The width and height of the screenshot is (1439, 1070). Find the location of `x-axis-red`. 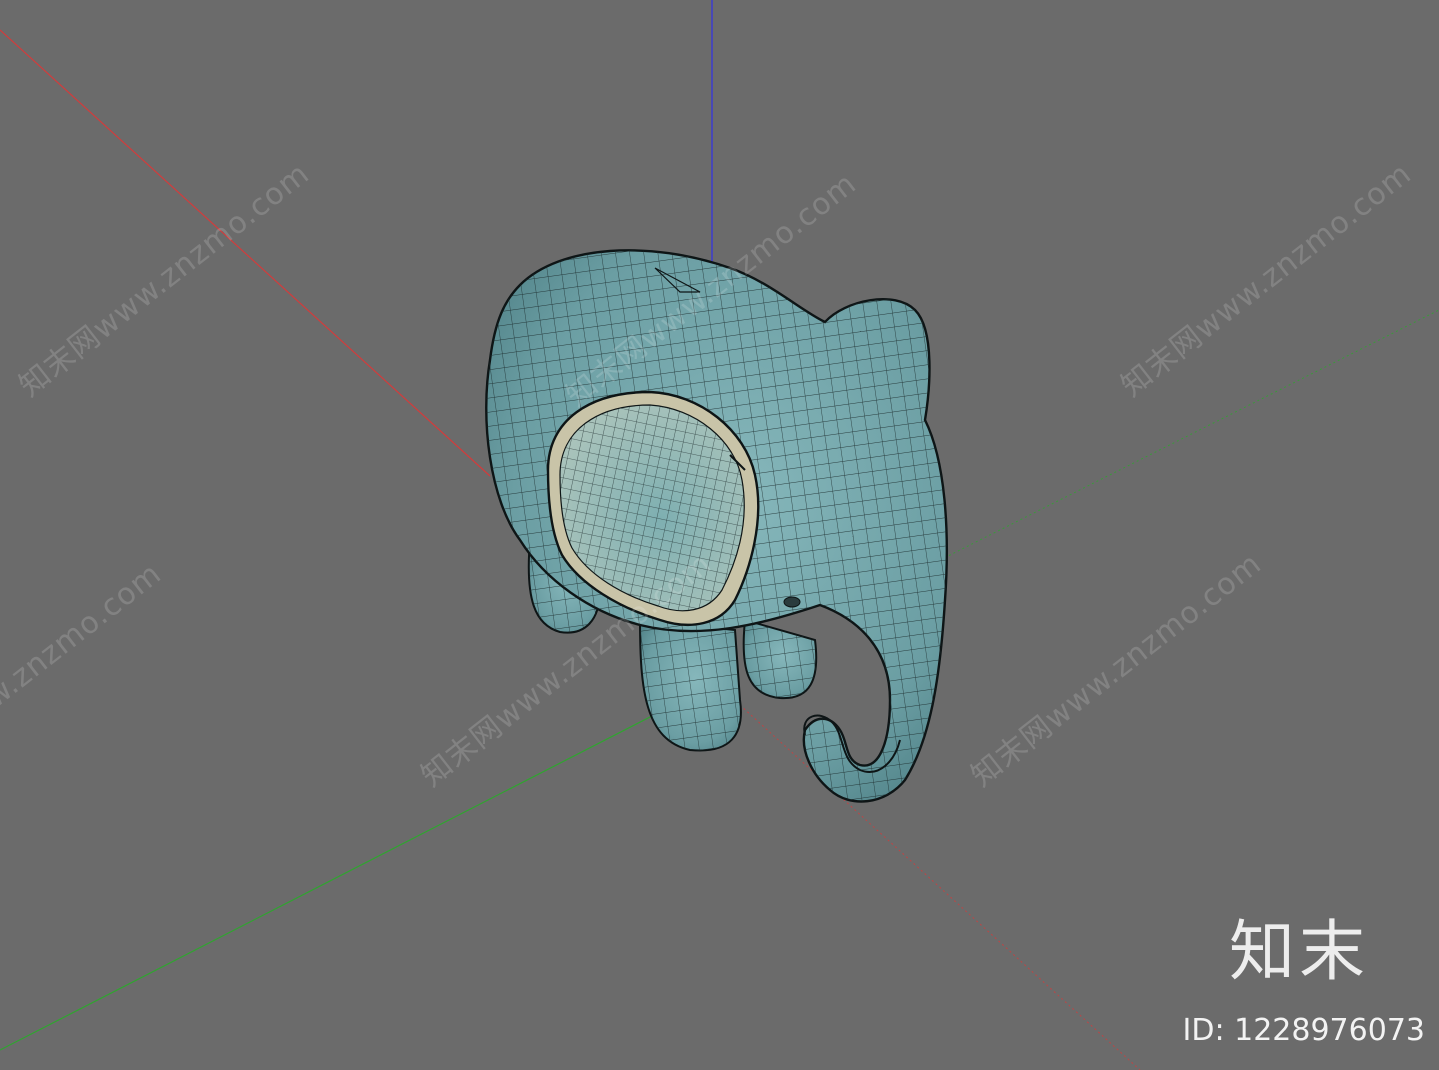

x-axis-red is located at coordinates (245, 253).